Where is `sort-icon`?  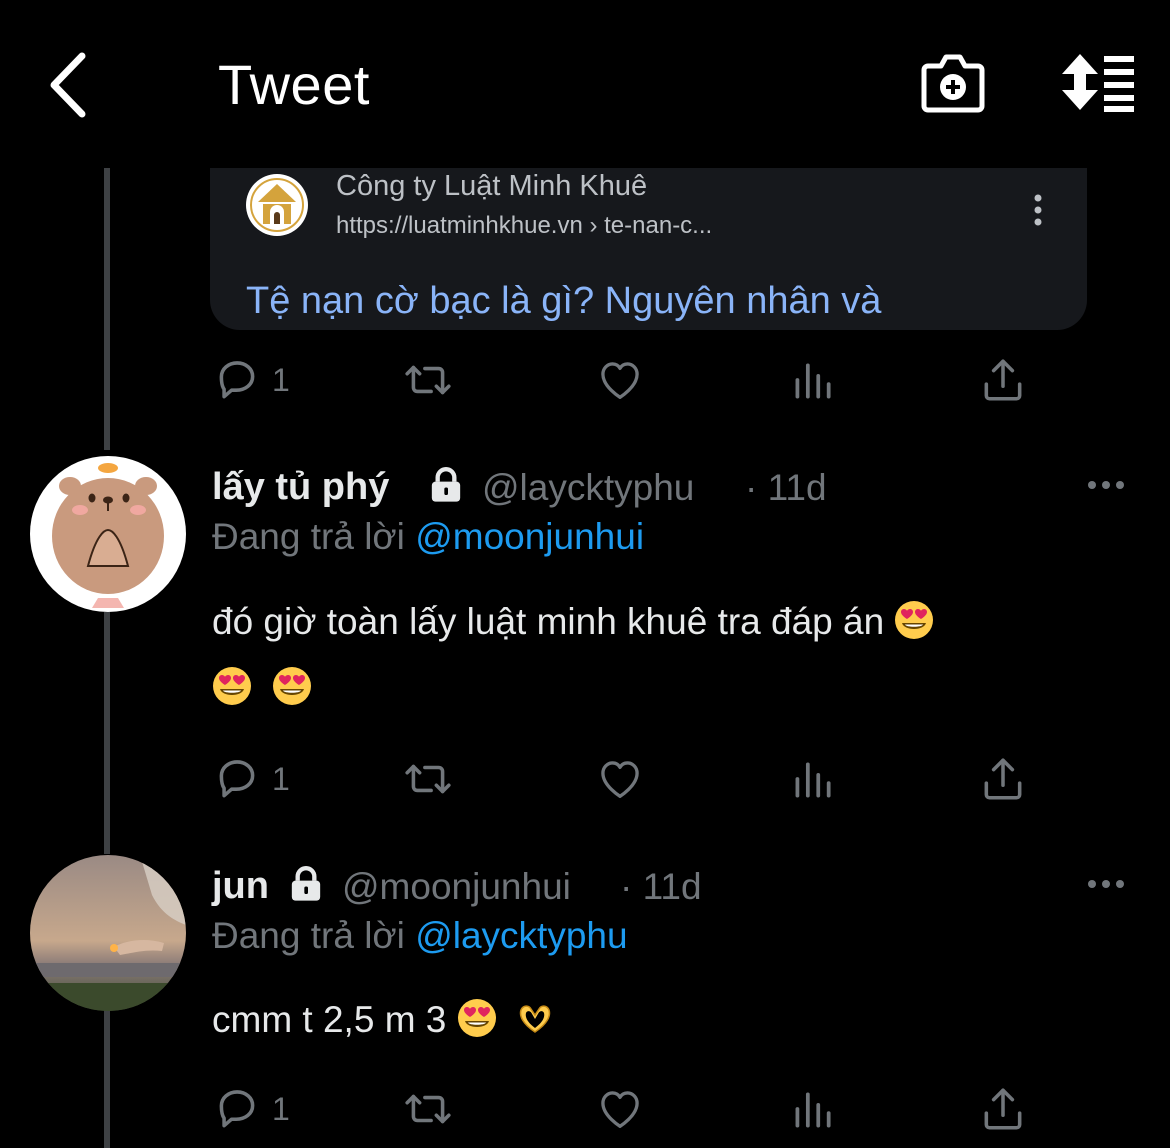 sort-icon is located at coordinates (1098, 83).